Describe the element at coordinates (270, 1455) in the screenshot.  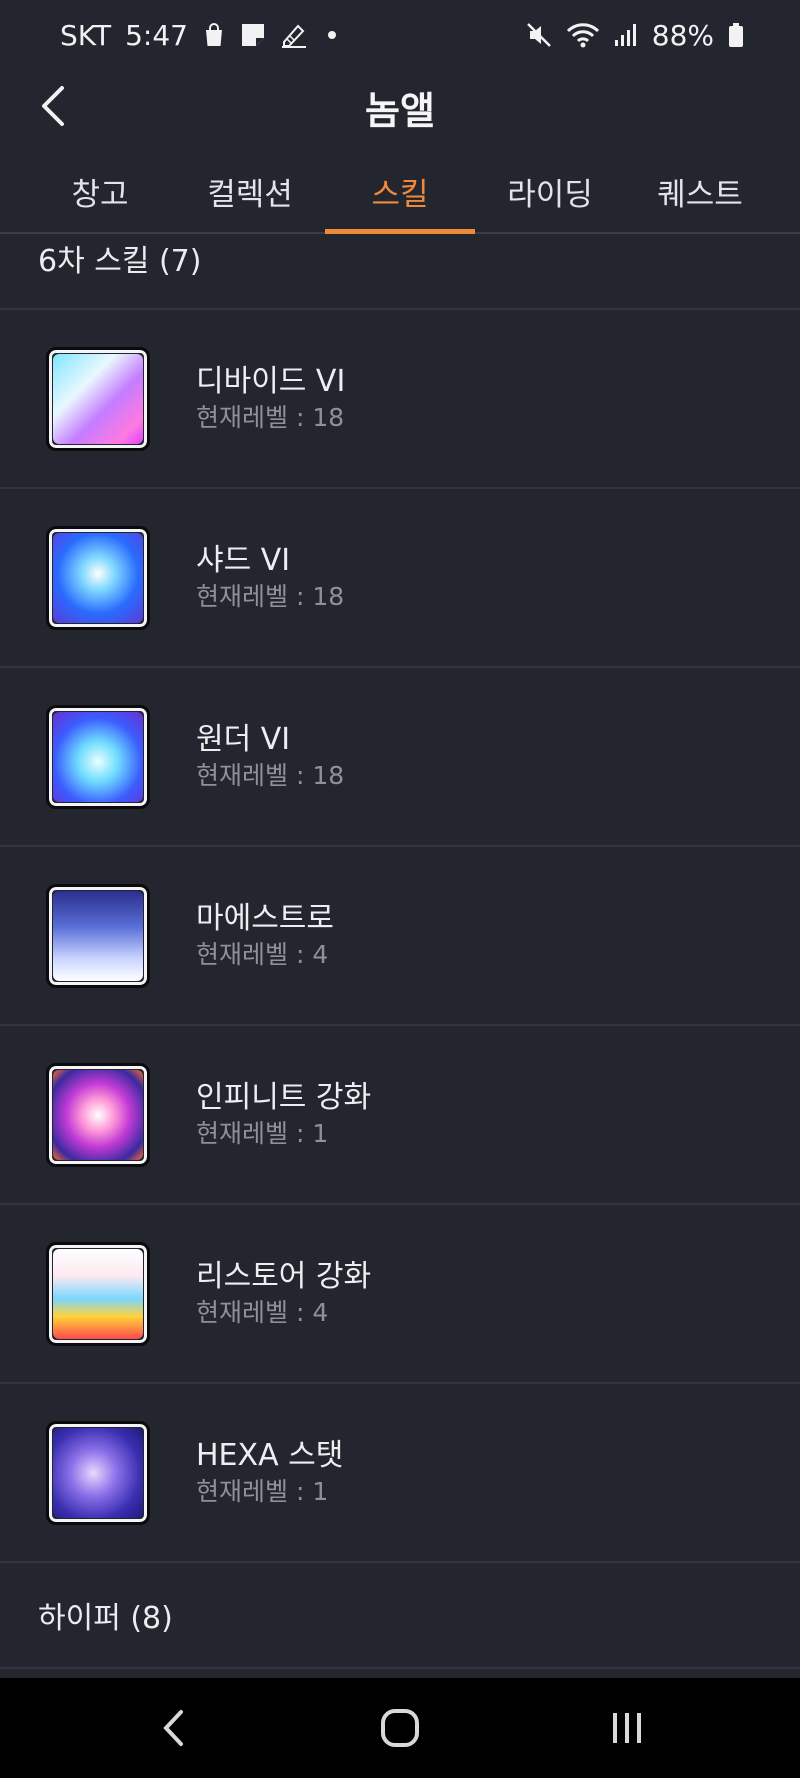
I see `skill-name: HEXA 스탯` at that location.